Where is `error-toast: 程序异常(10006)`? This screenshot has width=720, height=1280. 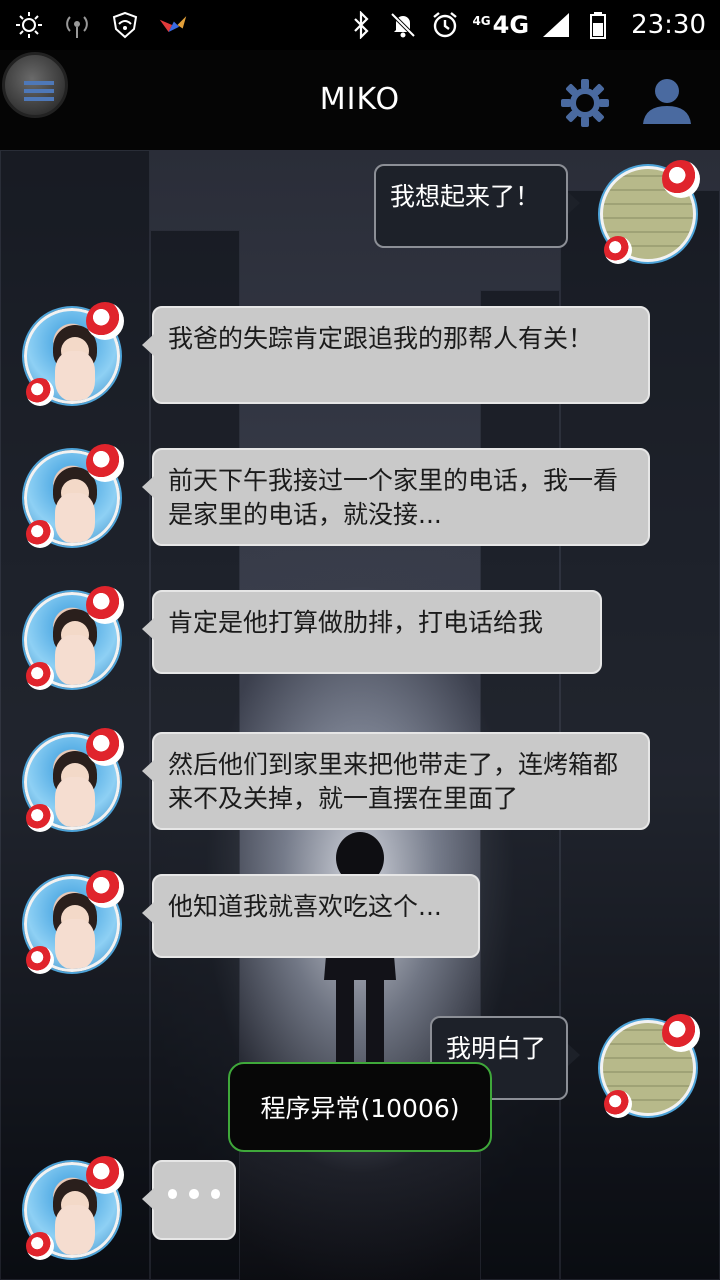 error-toast: 程序异常(10006) is located at coordinates (360, 1107).